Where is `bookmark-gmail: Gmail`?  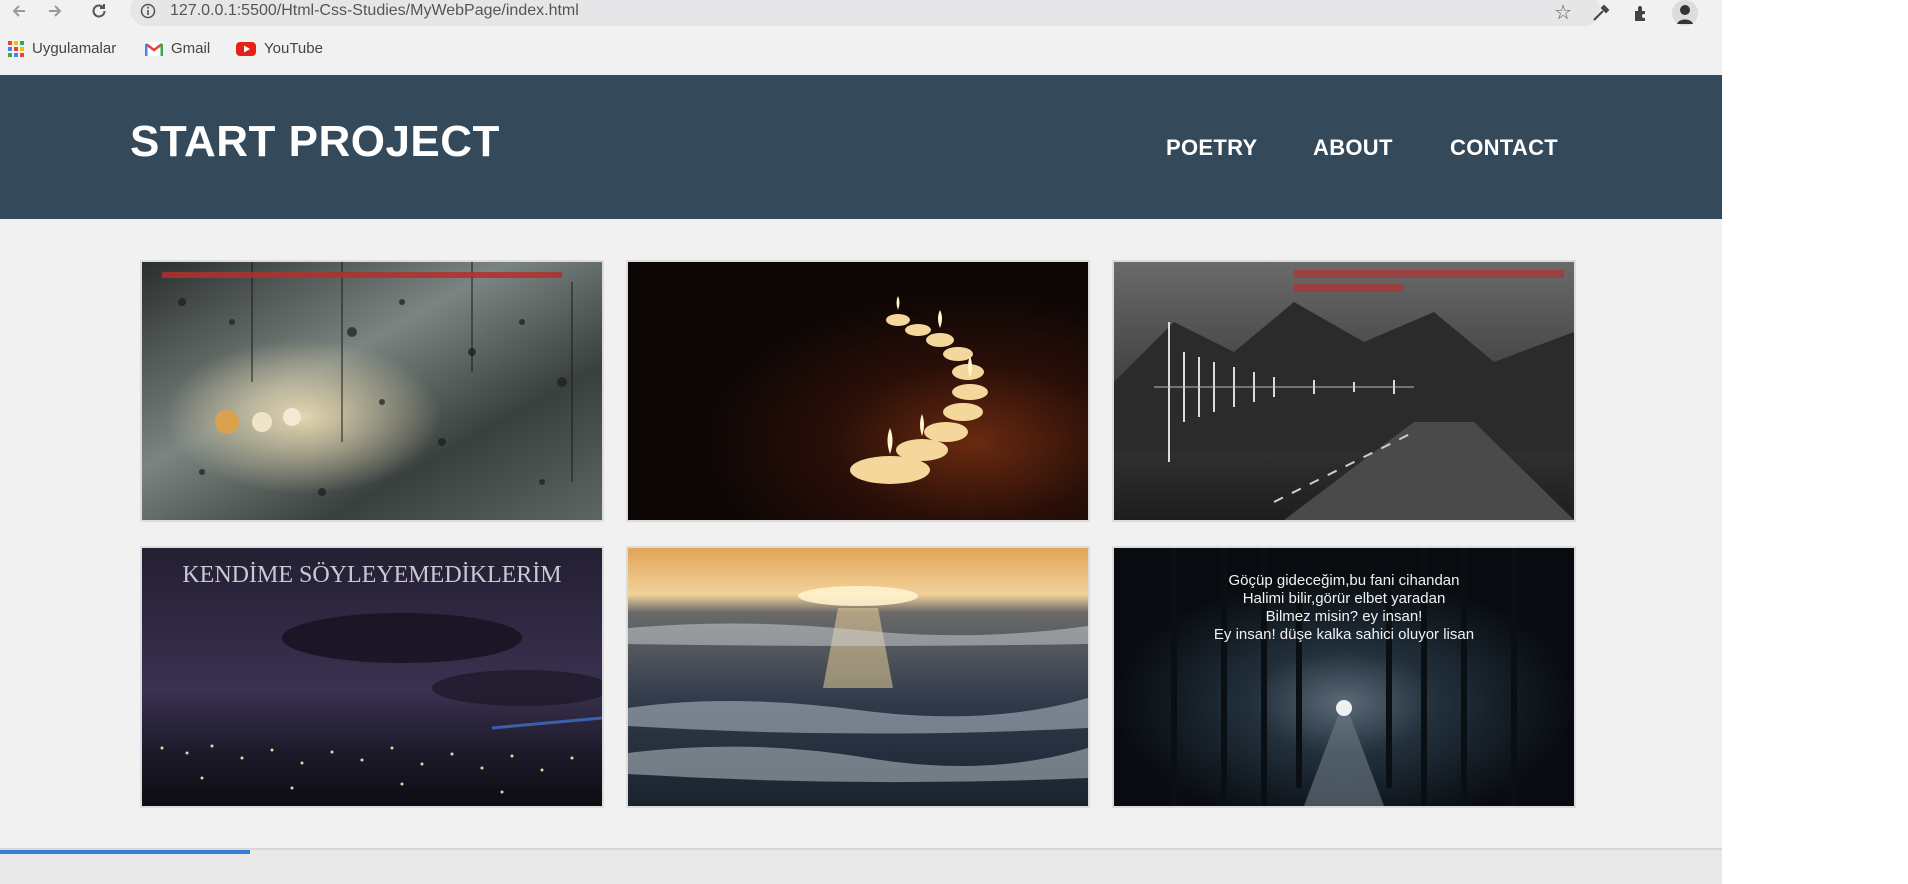
bookmark-gmail: Gmail is located at coordinates (177, 48).